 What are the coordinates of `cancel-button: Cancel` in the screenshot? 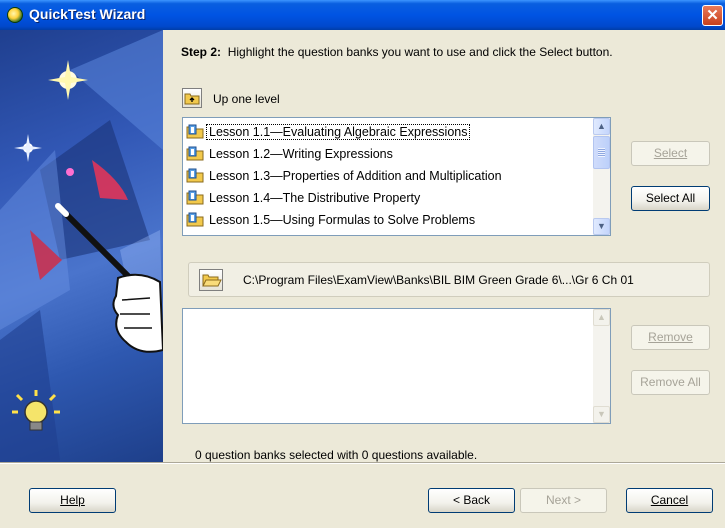 It's located at (669, 500).